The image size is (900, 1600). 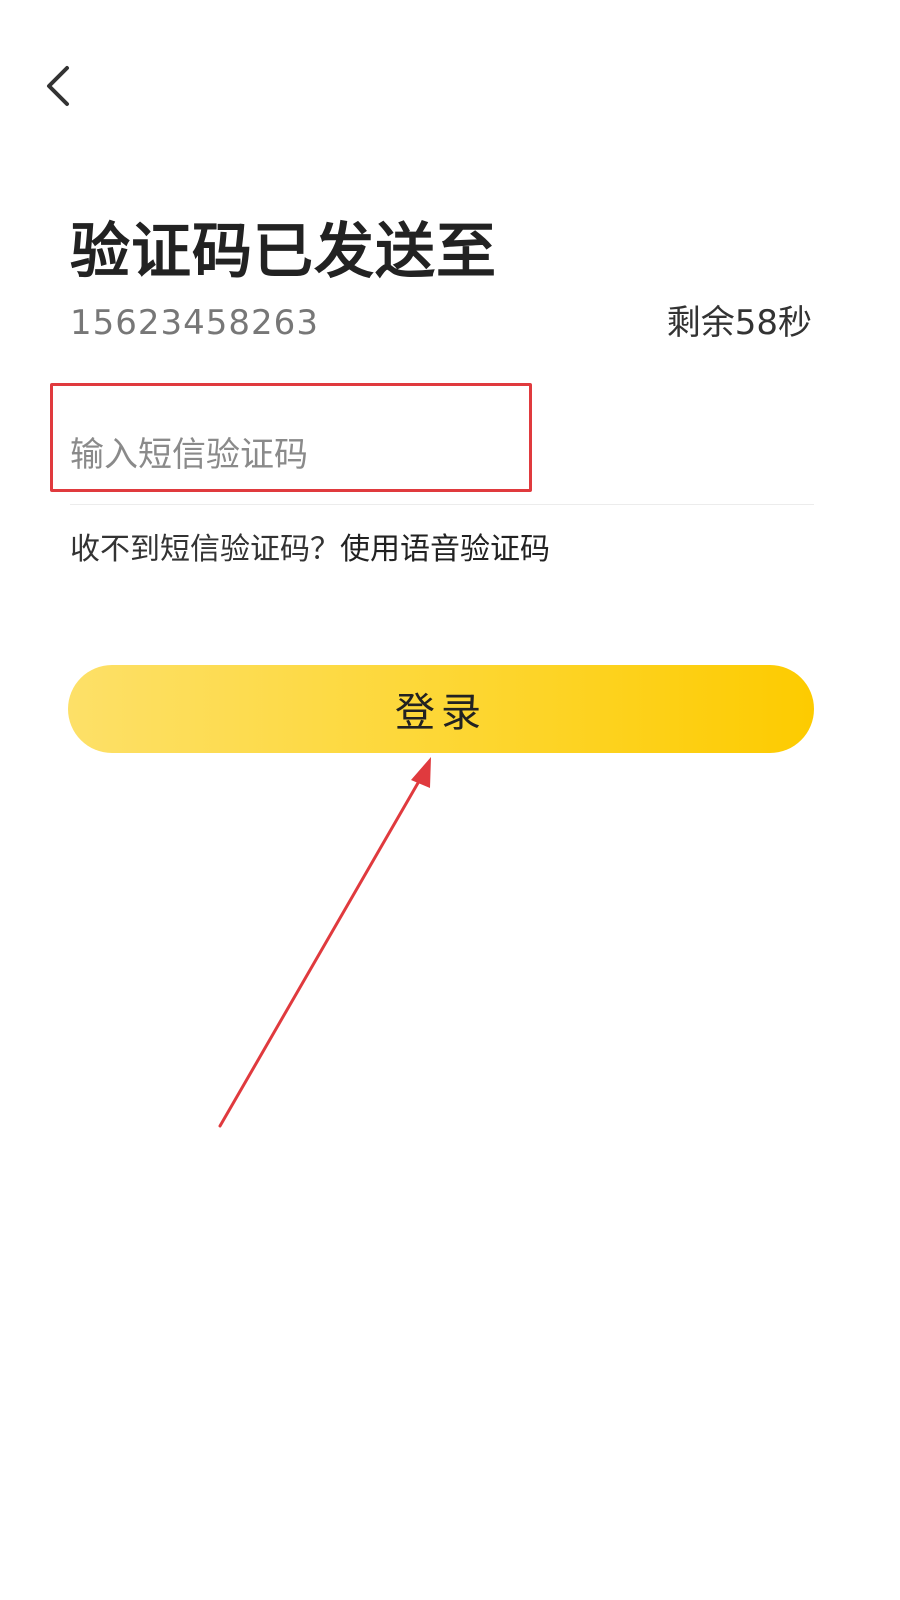 I want to click on back-button, so click(x=58, y=86).